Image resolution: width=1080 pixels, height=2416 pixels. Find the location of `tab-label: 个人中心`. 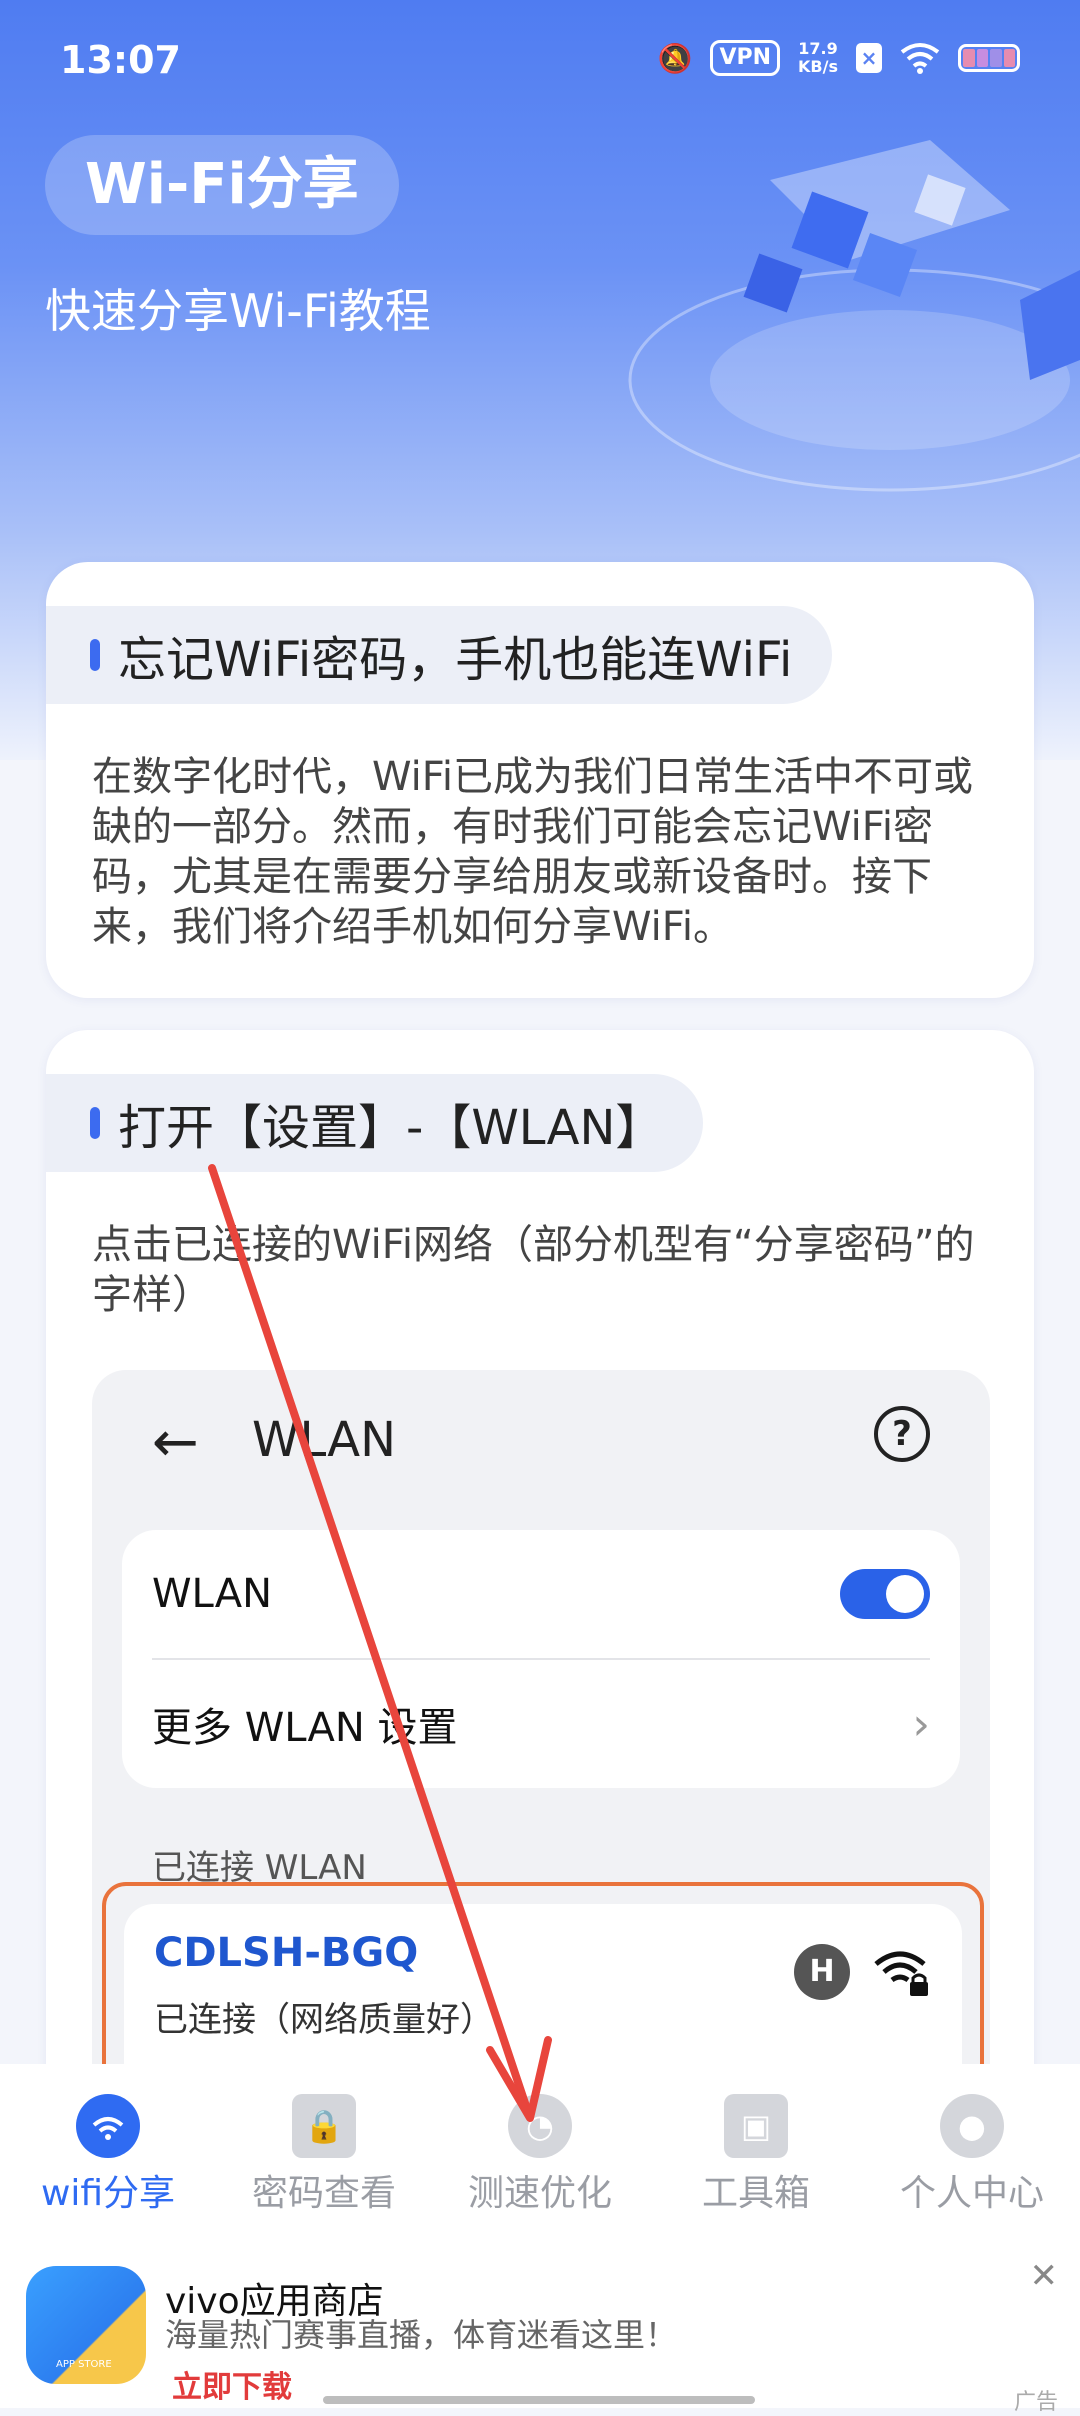

tab-label: 个人中心 is located at coordinates (971, 2193).